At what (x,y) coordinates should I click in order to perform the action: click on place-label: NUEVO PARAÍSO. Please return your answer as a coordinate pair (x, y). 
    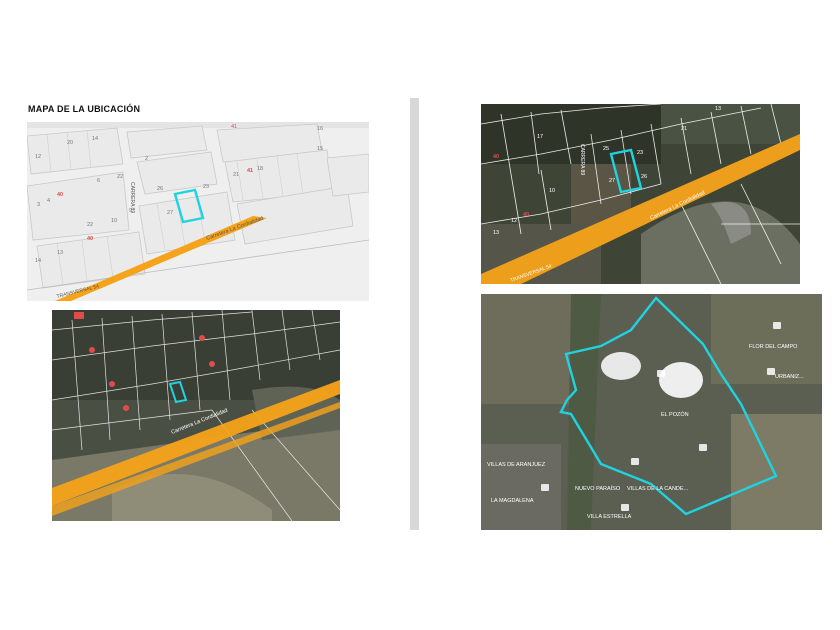
    Looking at the image, I should click on (598, 488).